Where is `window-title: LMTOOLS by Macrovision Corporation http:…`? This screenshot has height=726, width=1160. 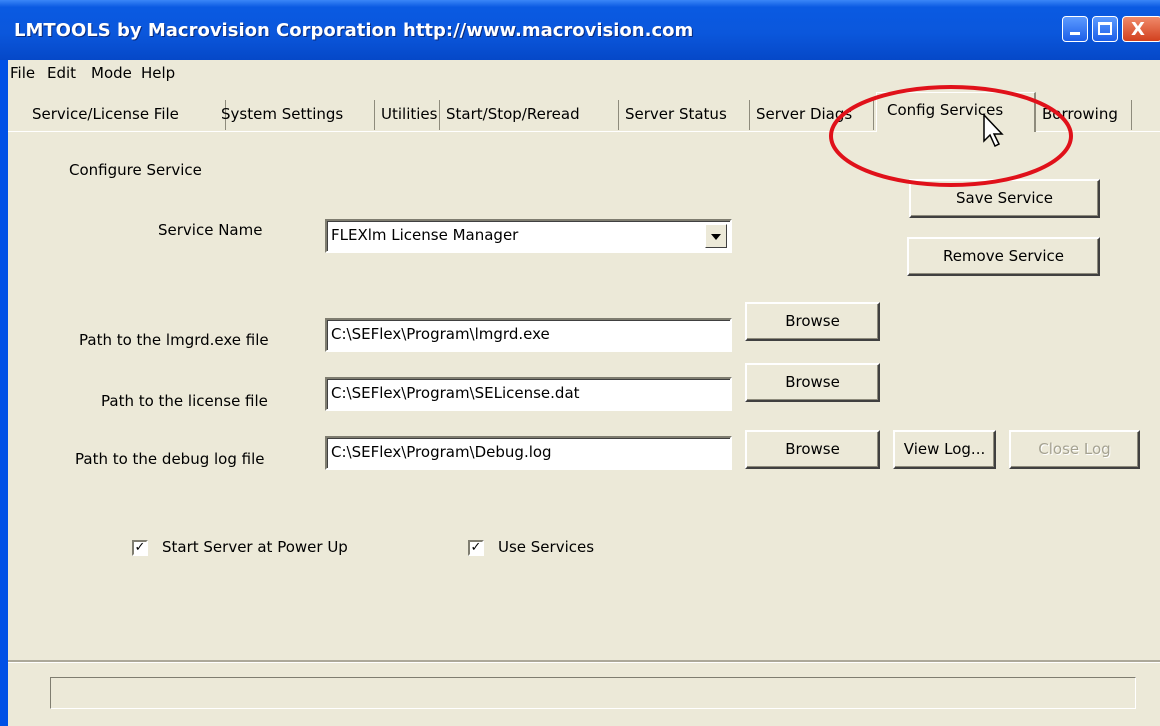
window-title: LMTOOLS by Macrovision Corporation http:… is located at coordinates (354, 30).